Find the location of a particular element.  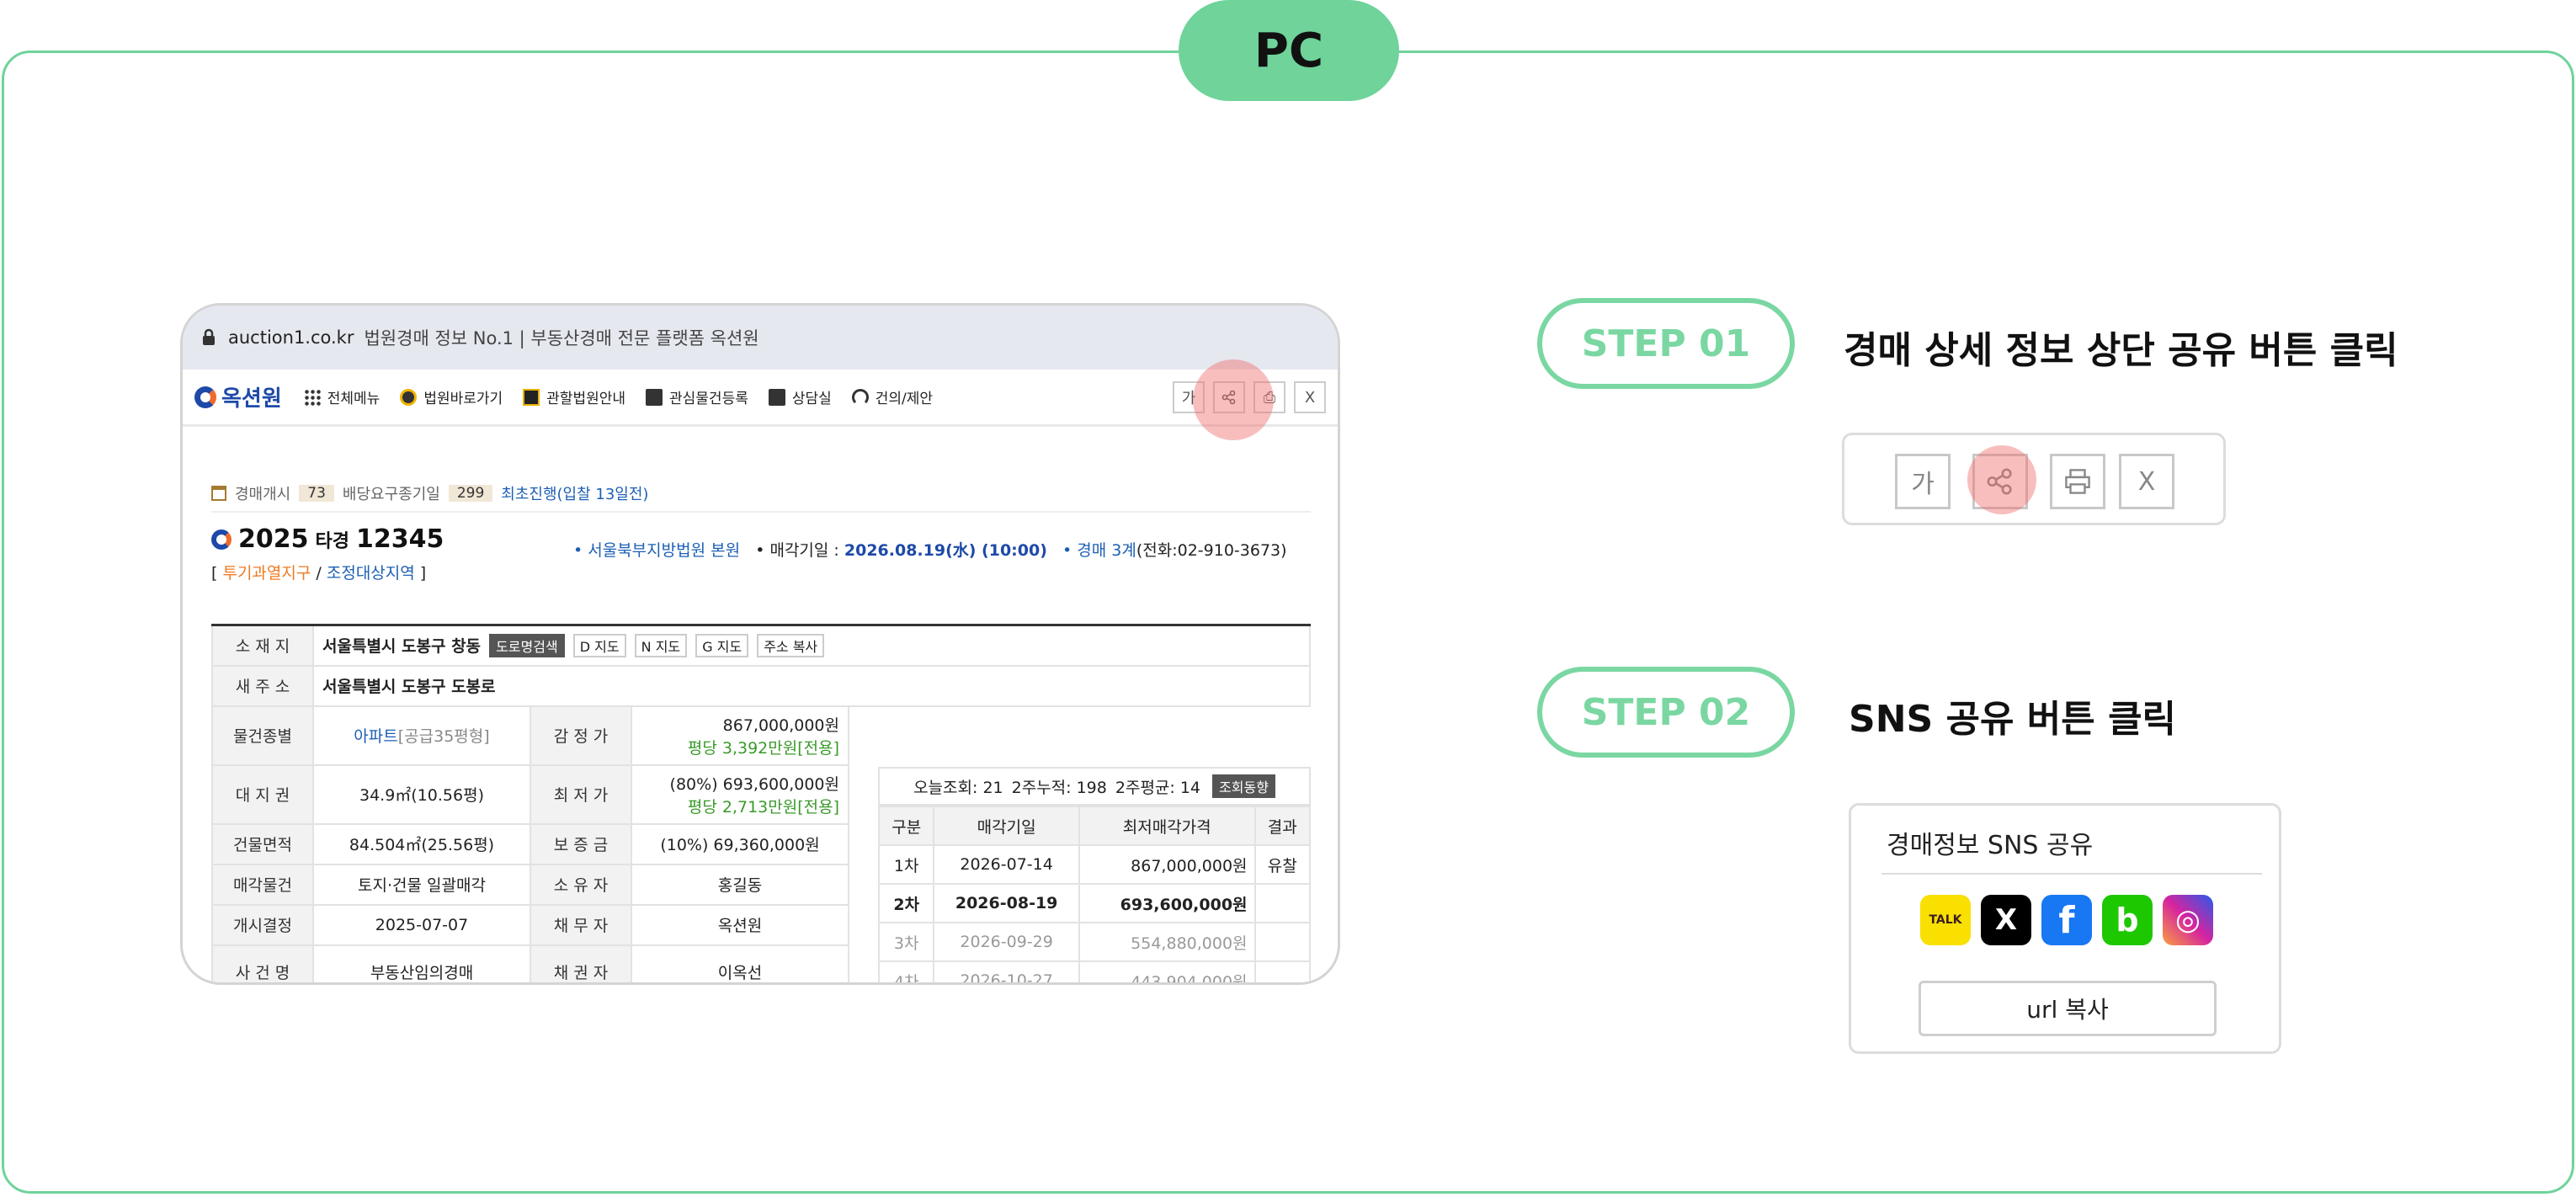

step-02-label: STEP 02 is located at coordinates (1666, 712).